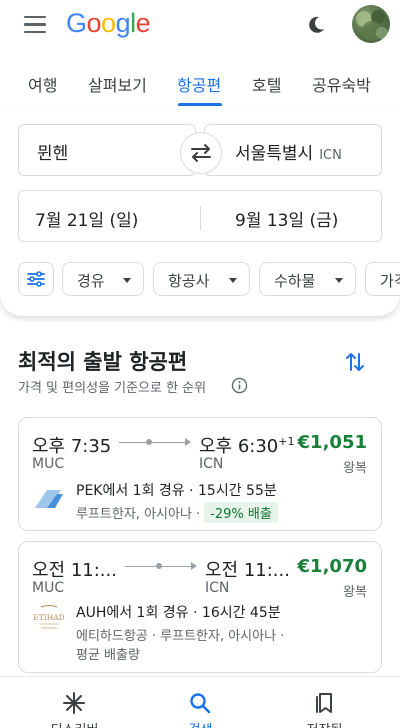 This screenshot has width=400, height=728. What do you see at coordinates (286, 441) in the screenshot?
I see `day-offset: +1` at bounding box center [286, 441].